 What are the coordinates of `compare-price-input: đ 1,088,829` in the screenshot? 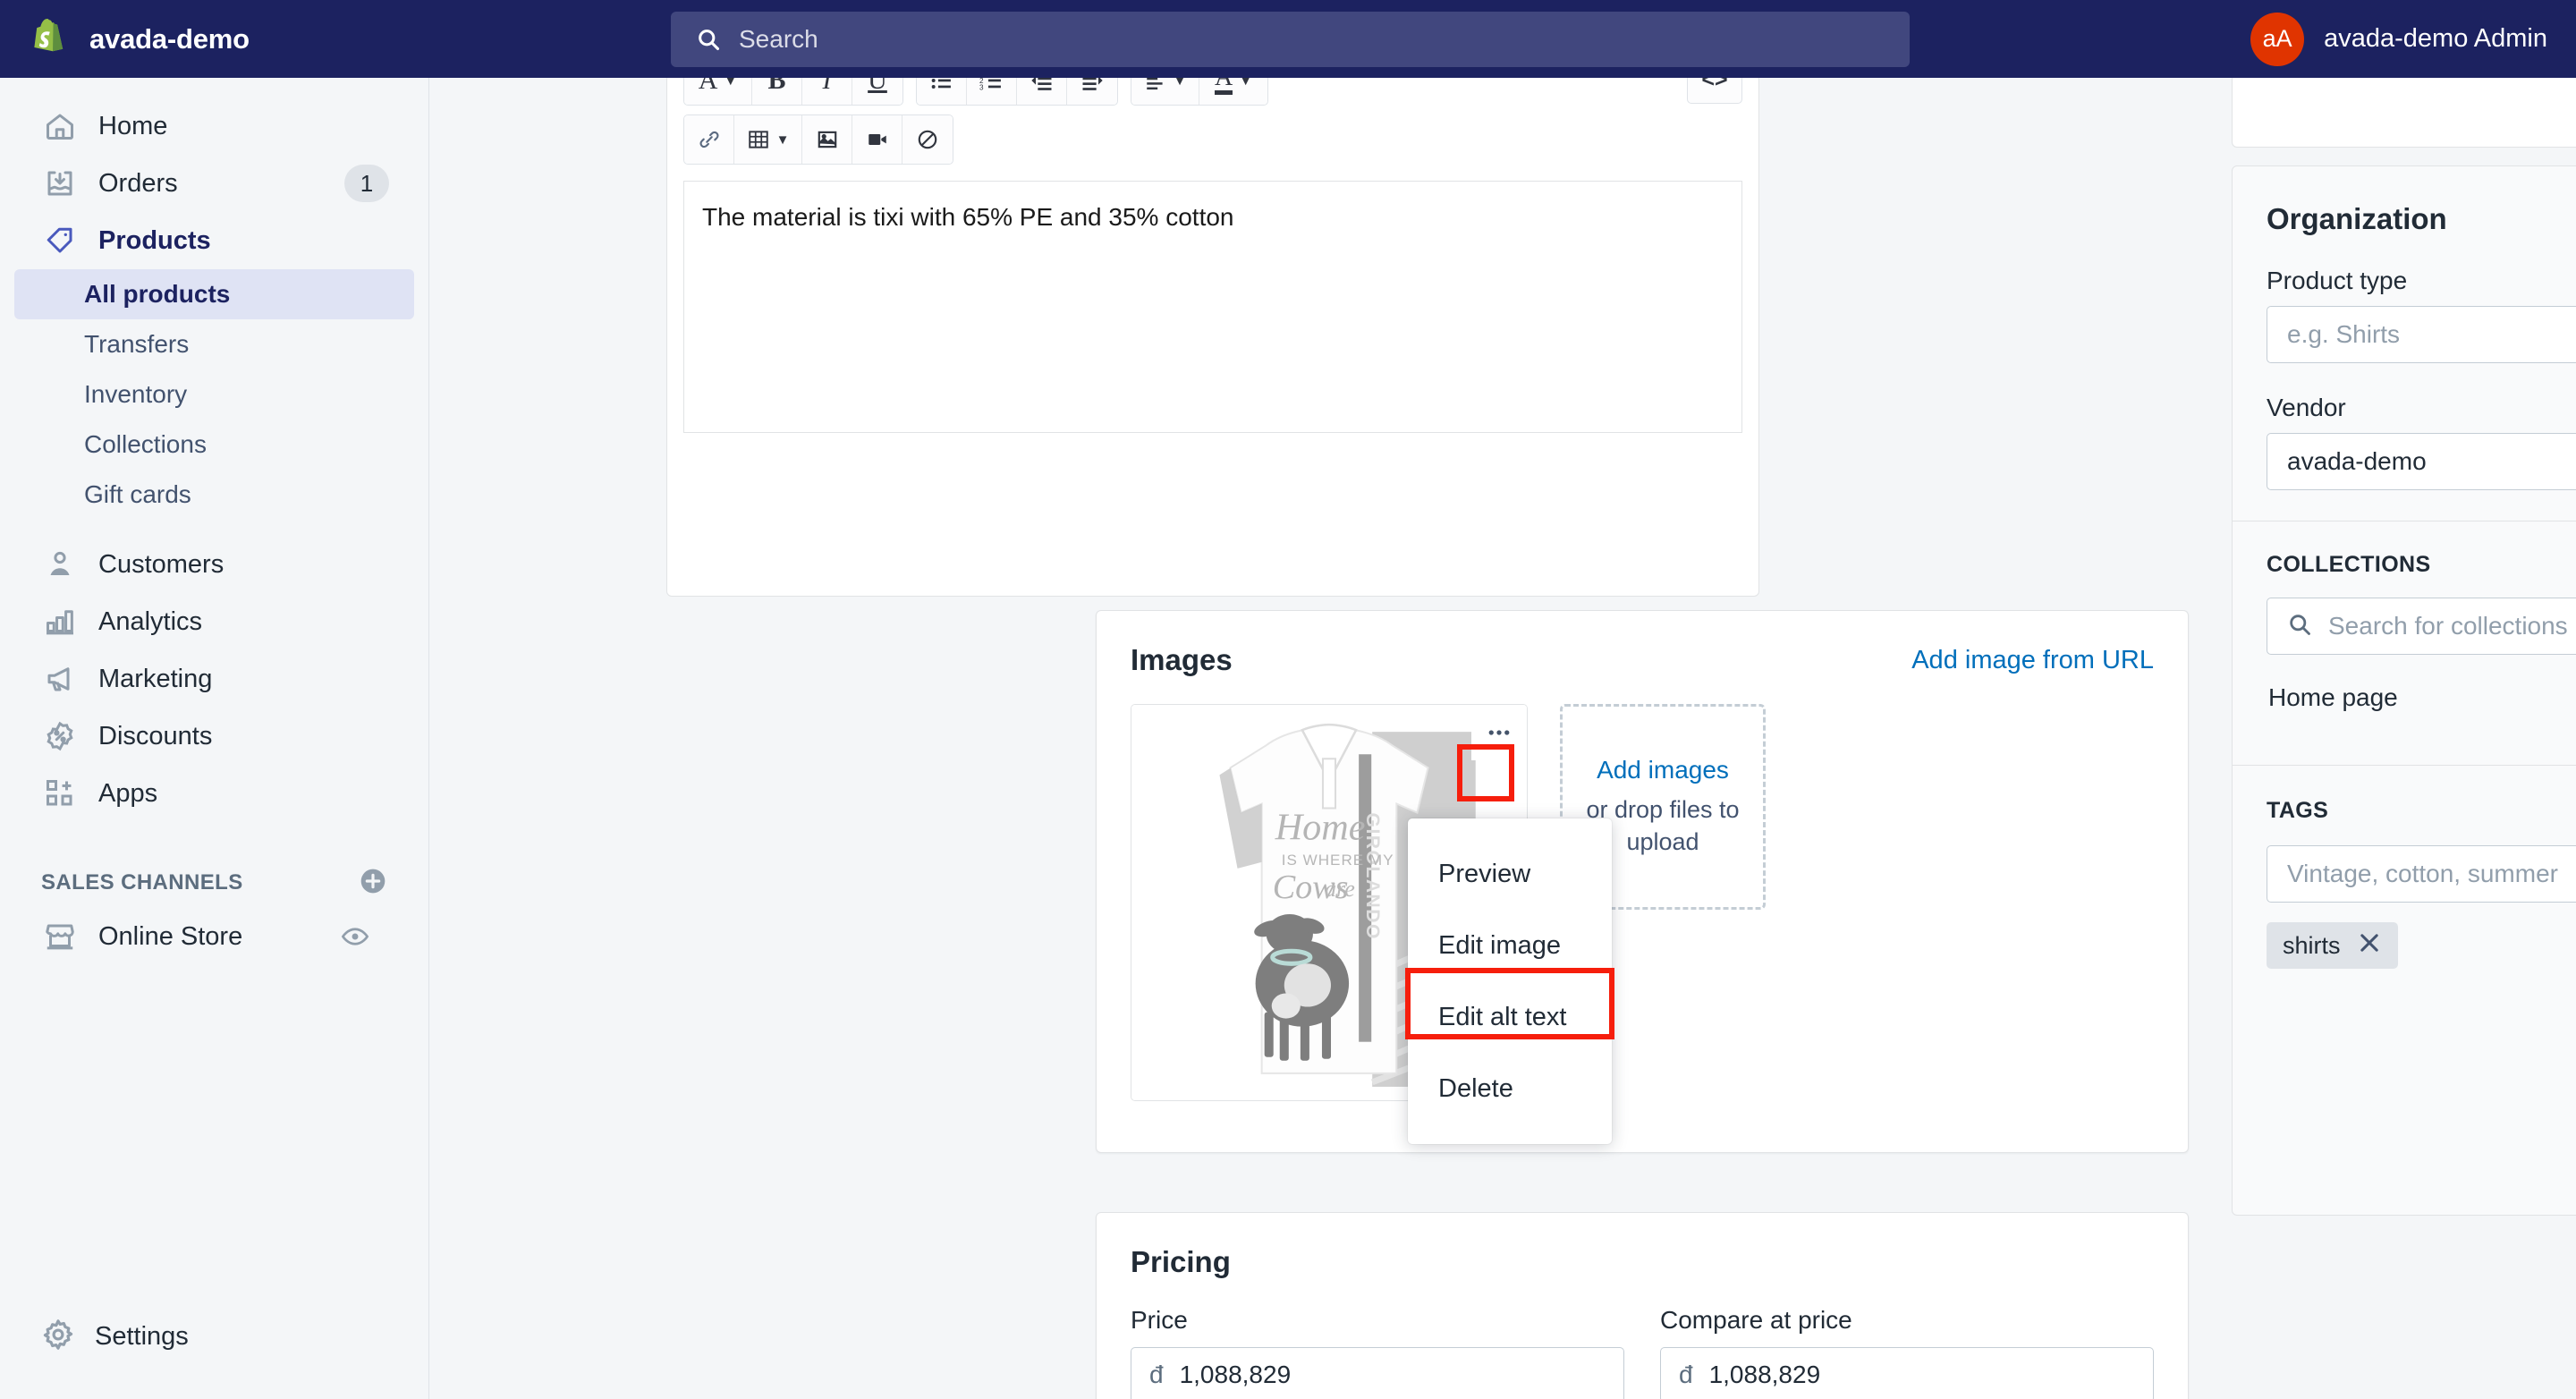 It's located at (1907, 1373).